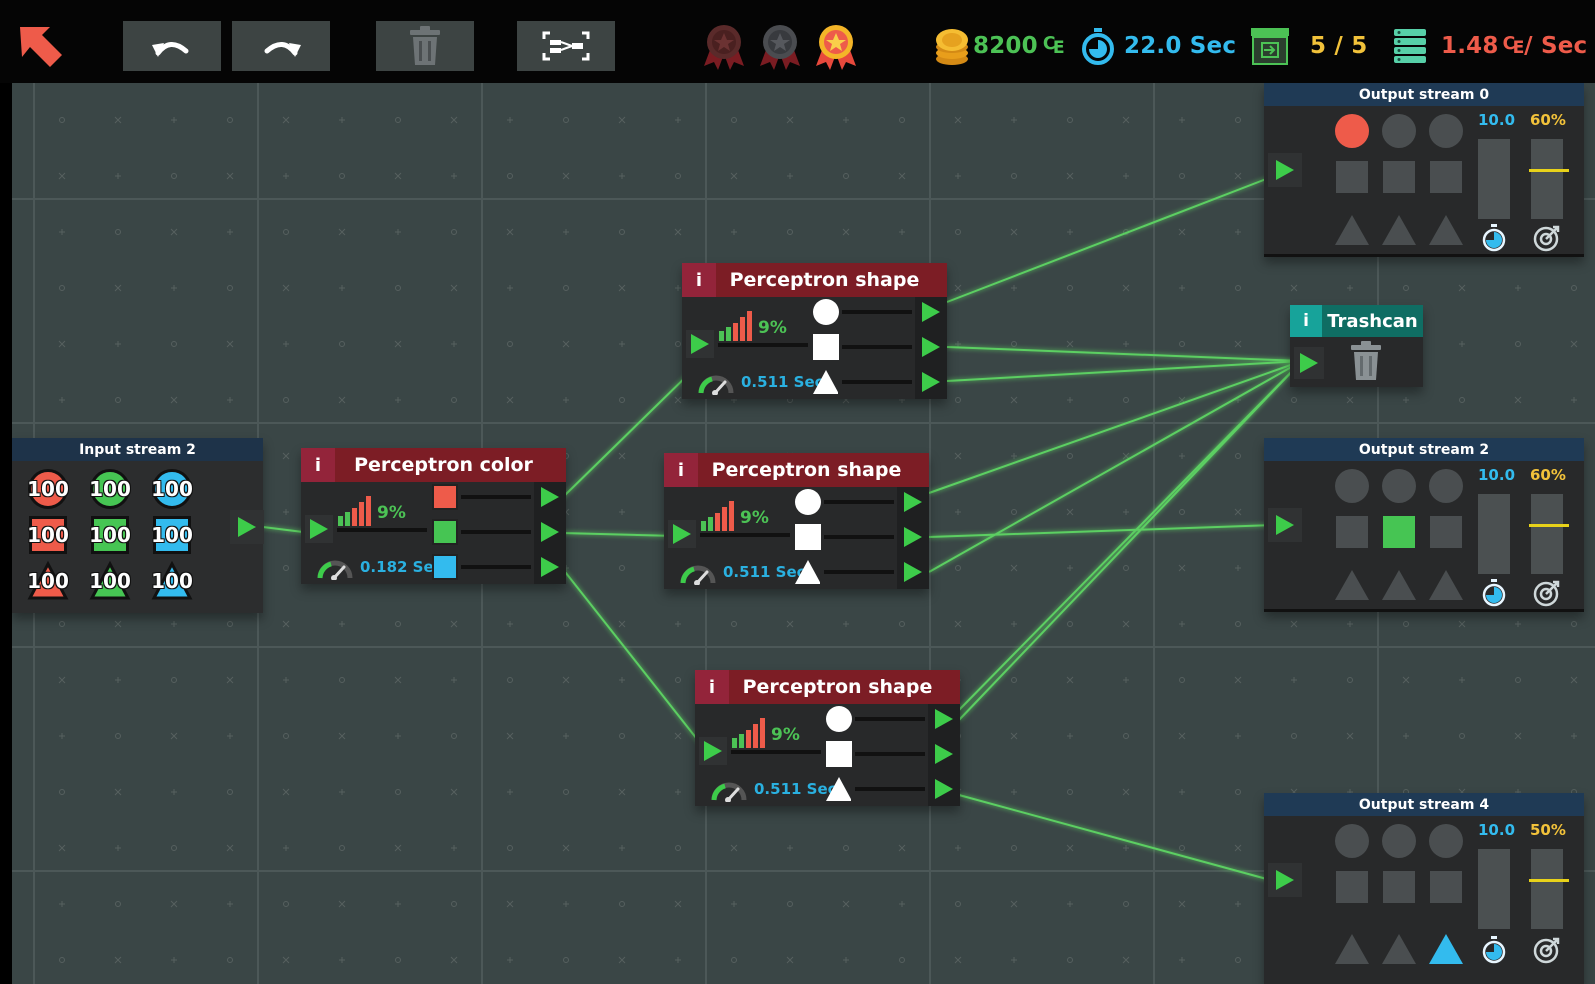 The height and width of the screenshot is (984, 1595). What do you see at coordinates (1546, 238) in the screenshot?
I see `target-icon` at bounding box center [1546, 238].